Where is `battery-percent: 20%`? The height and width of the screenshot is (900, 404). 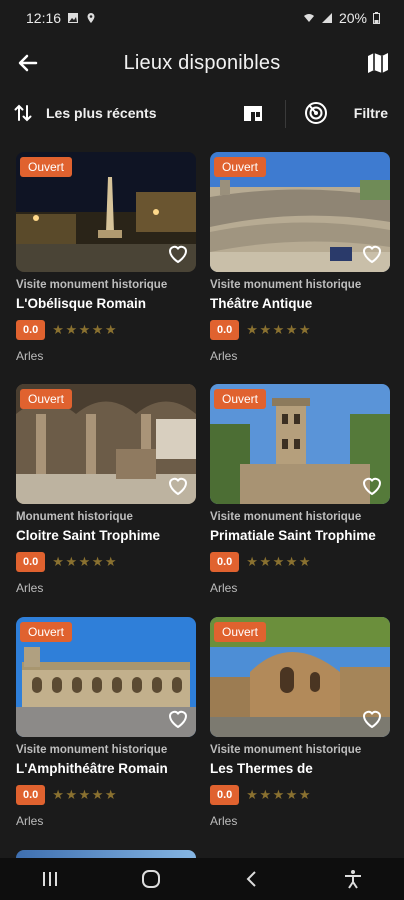
battery-percent: 20% is located at coordinates (352, 18).